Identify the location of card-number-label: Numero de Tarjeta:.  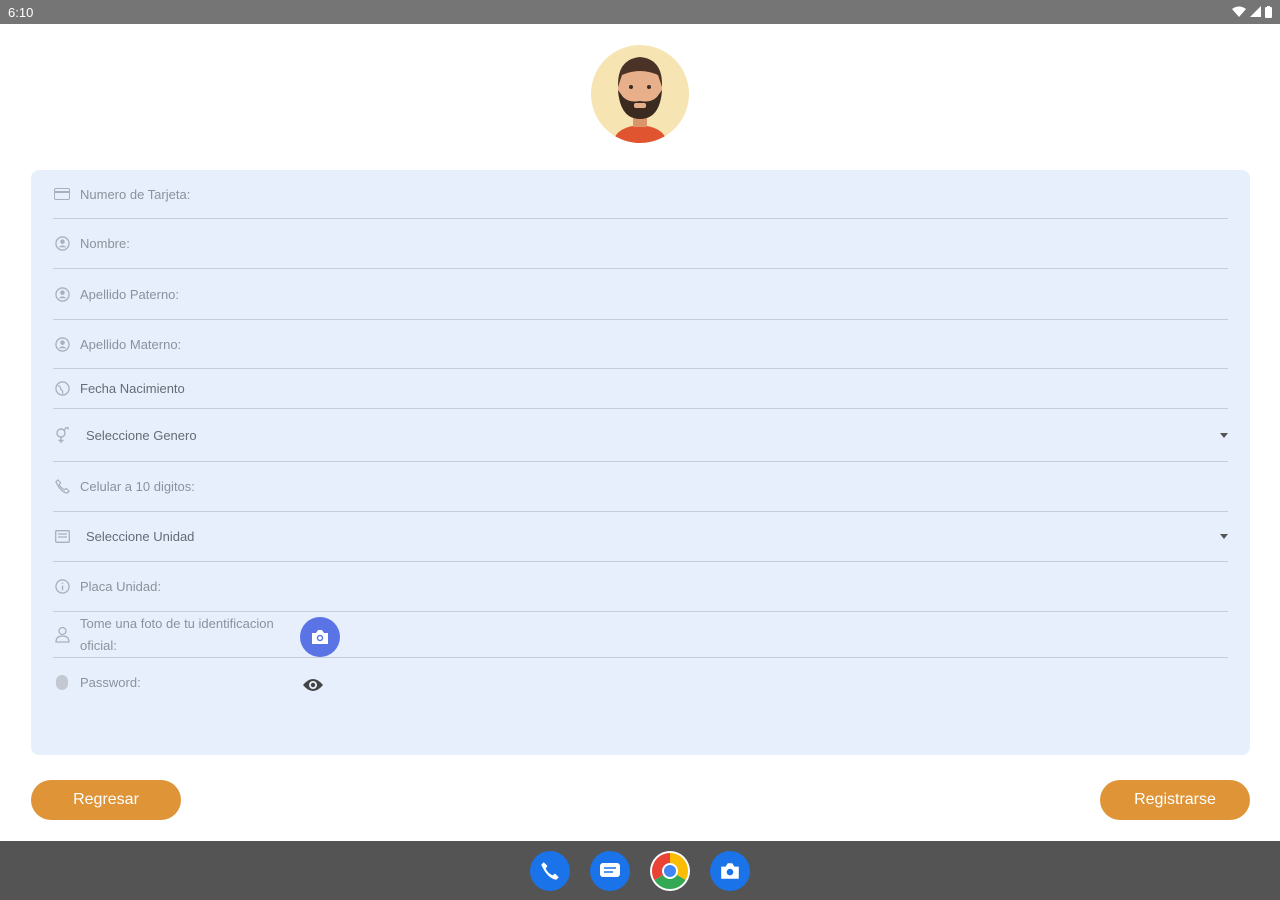
(135, 194).